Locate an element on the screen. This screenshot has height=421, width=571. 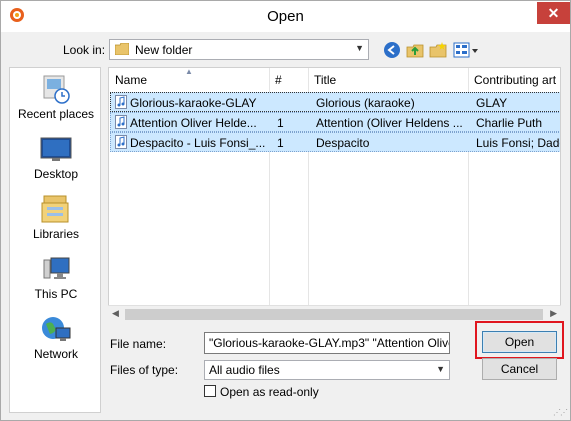
scroll-right-icon: ▶ is located at coordinates (553, 313).